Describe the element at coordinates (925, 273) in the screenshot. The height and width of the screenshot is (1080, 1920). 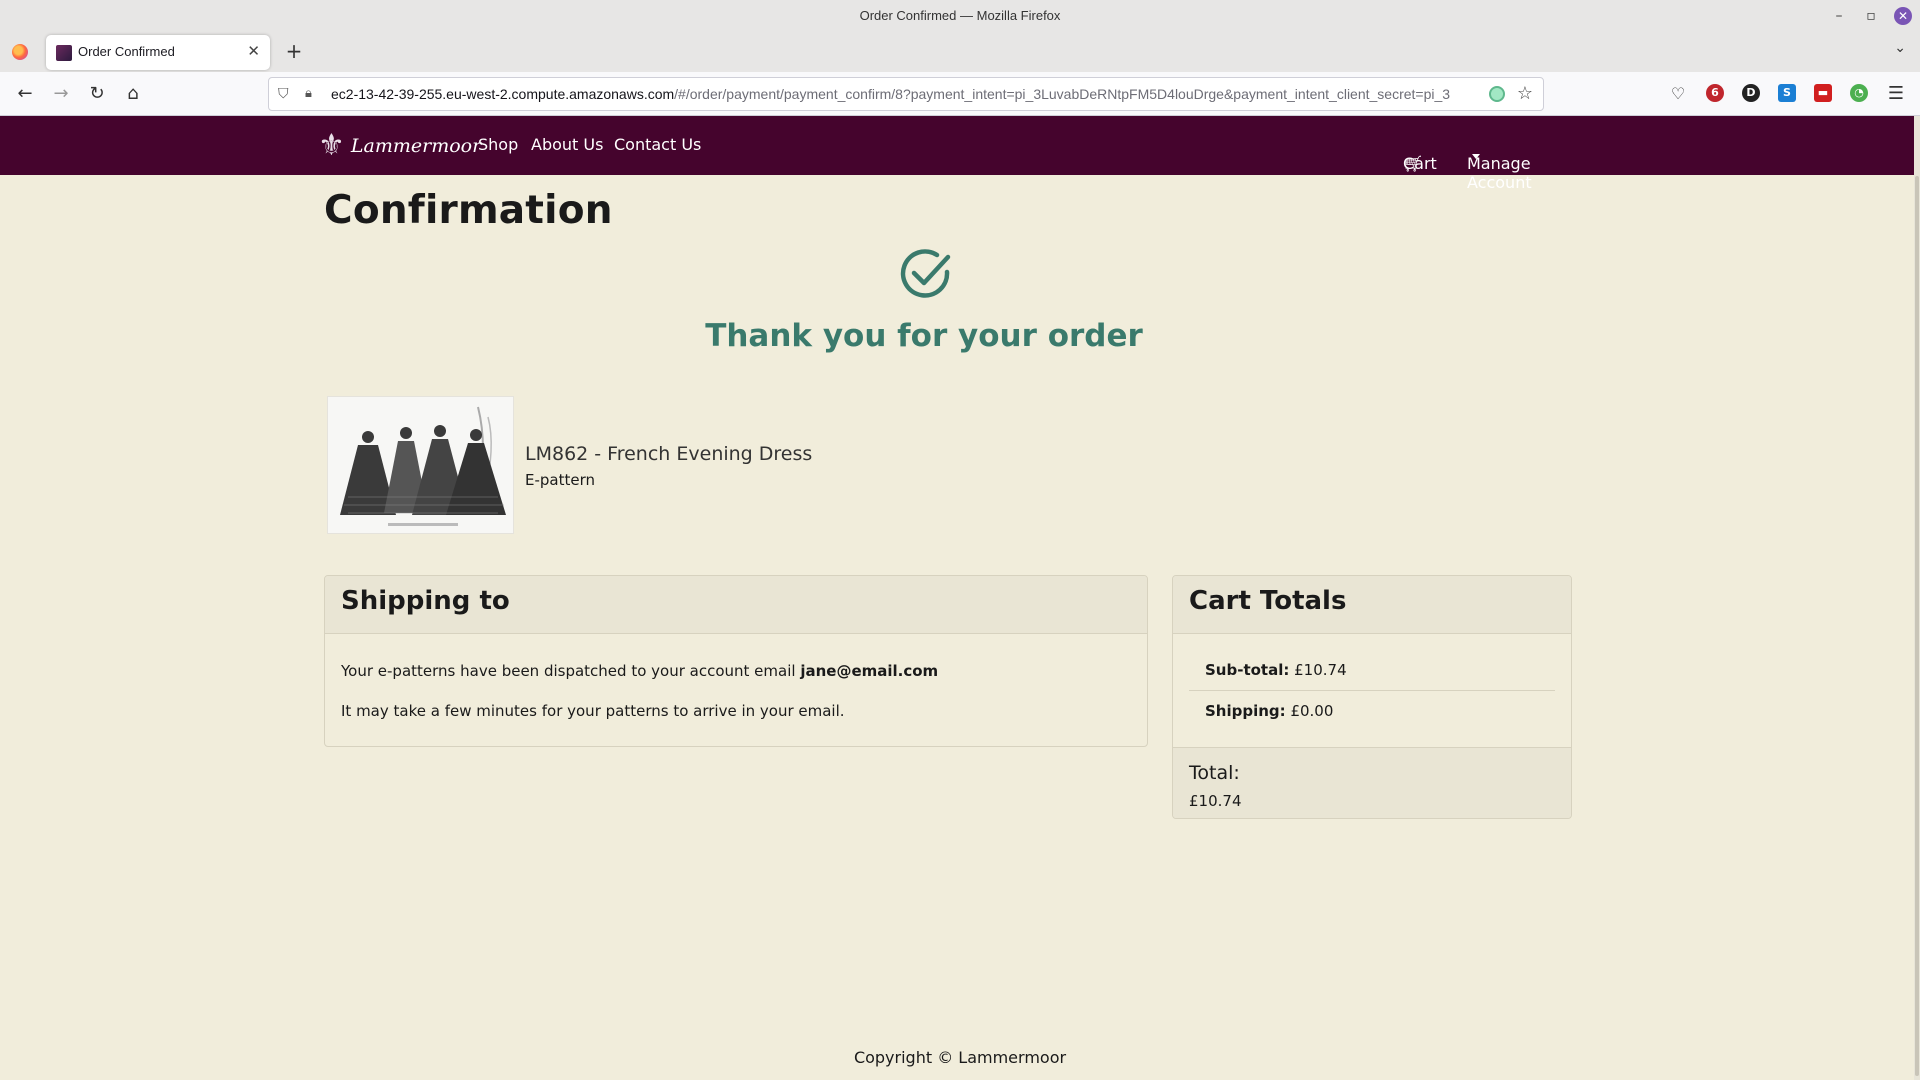
I see `check-circle-icon` at that location.